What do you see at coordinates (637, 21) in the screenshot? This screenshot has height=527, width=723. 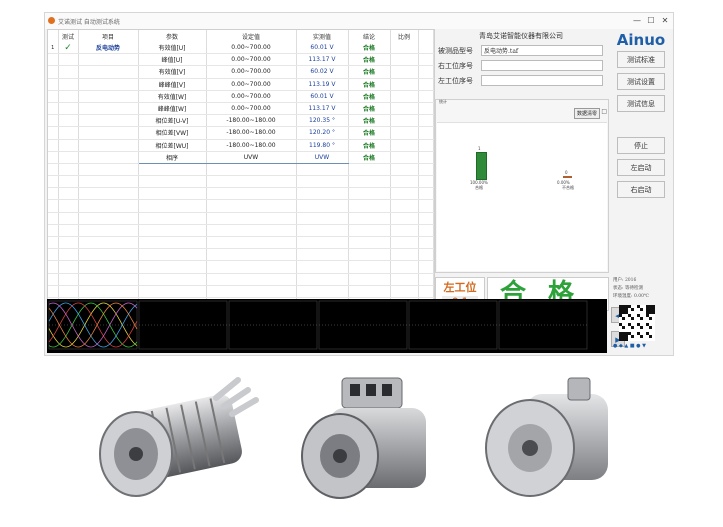 I see `minimize-button: —` at bounding box center [637, 21].